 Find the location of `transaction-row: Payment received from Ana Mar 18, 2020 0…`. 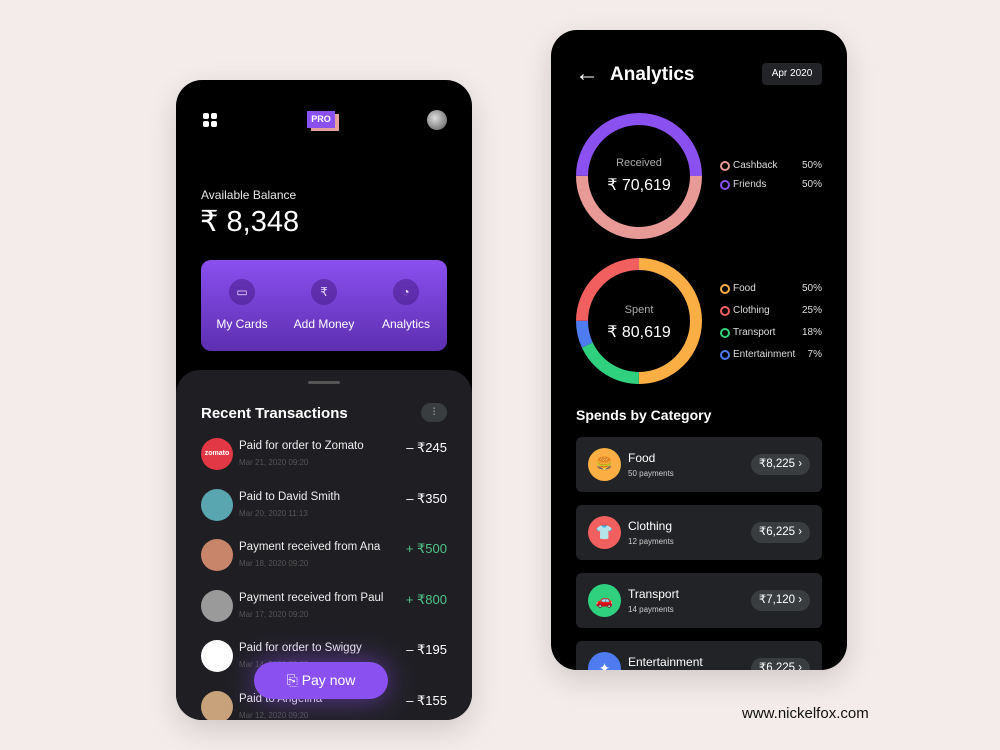

transaction-row: Payment received from Ana Mar 18, 2020 0… is located at coordinates (324, 559).